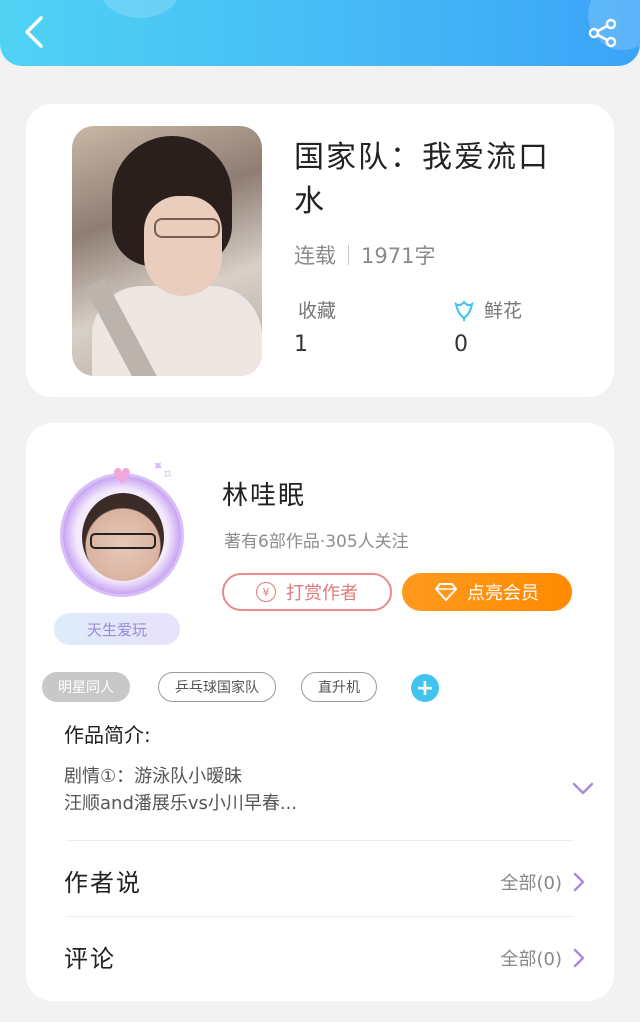 This screenshot has height=1022, width=640. Describe the element at coordinates (315, 256) in the screenshot. I see `book-status: 连载` at that location.